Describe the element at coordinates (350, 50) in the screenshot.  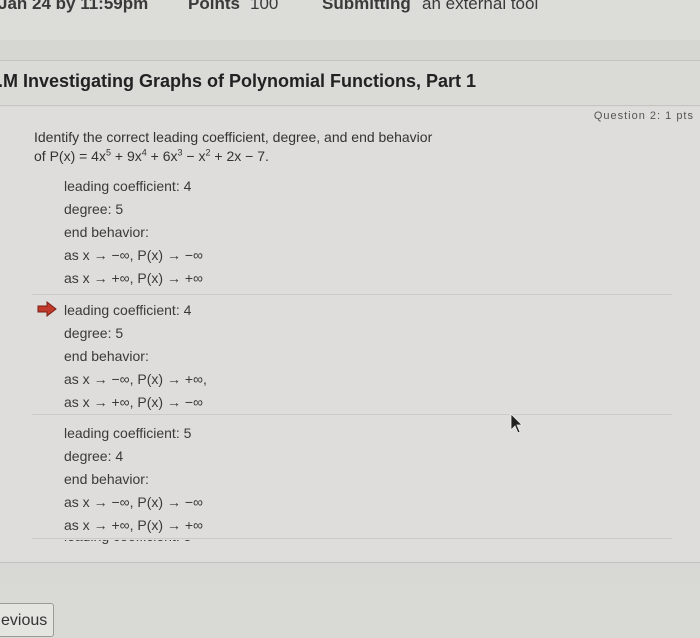
I see `header-separator` at that location.